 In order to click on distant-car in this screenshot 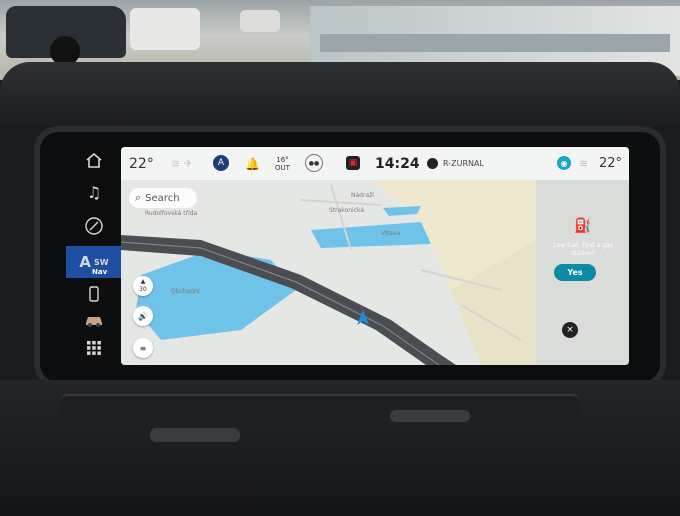, I will do `click(260, 21)`.